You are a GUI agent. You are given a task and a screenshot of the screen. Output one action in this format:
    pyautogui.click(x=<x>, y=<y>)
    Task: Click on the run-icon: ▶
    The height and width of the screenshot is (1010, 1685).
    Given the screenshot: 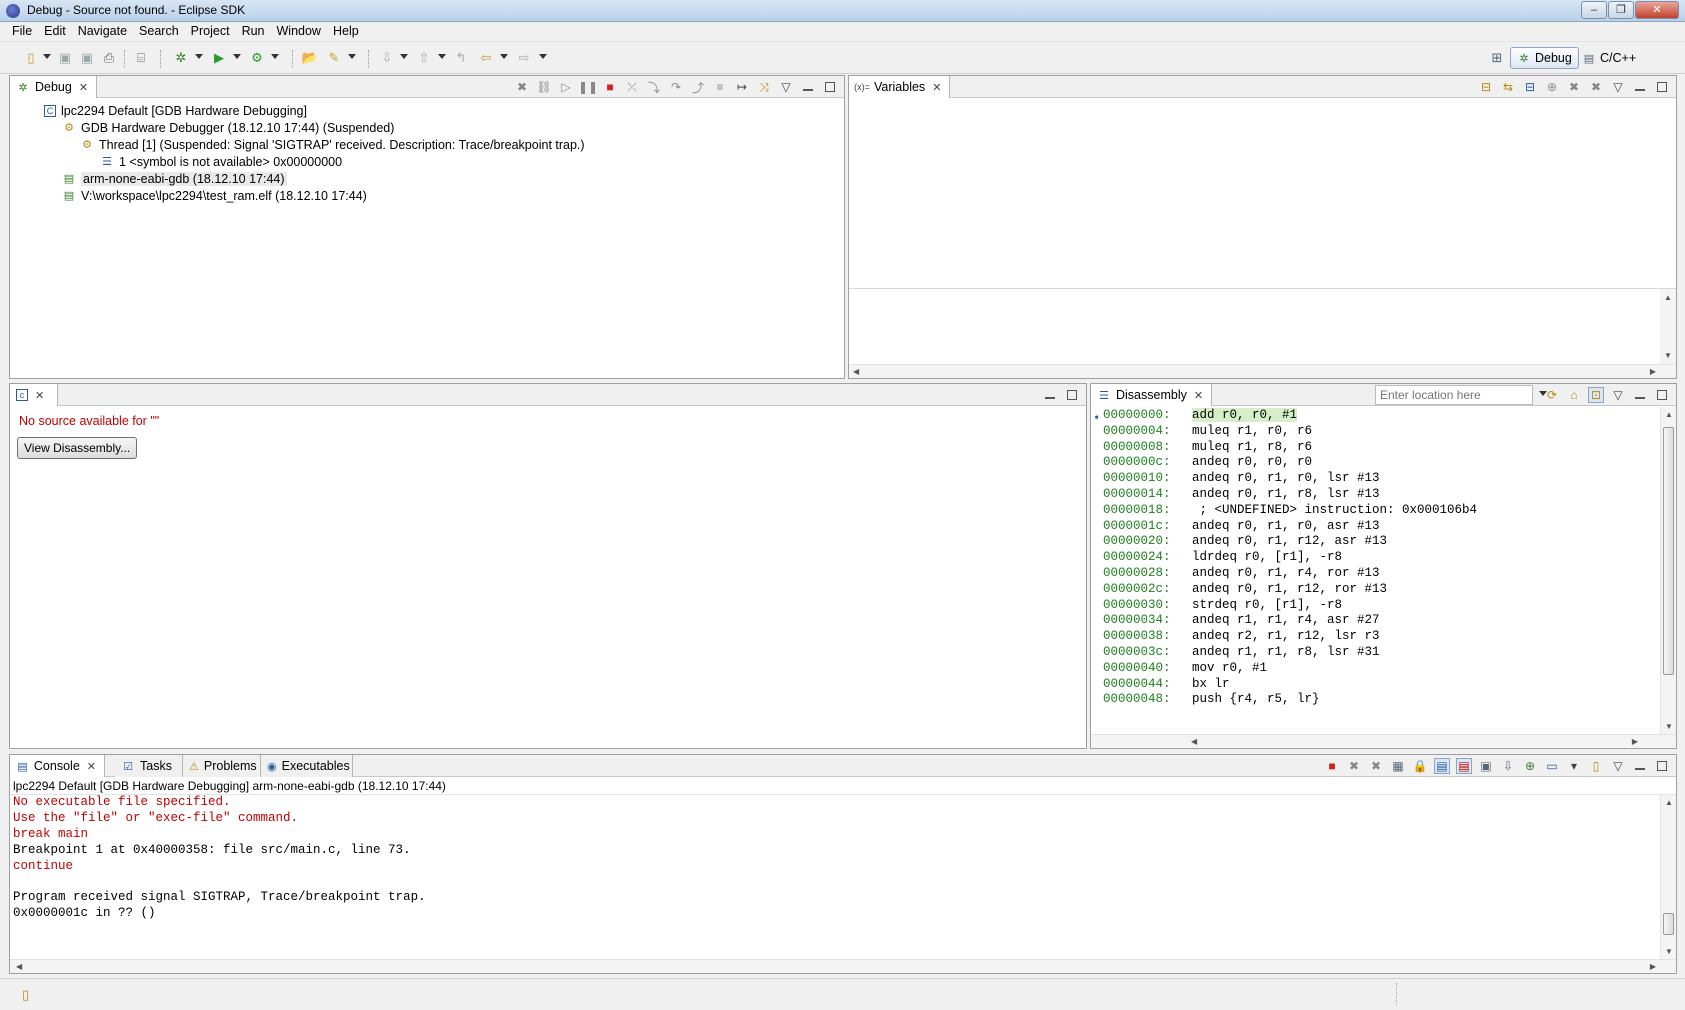 What is the action you would take?
    pyautogui.click(x=219, y=58)
    